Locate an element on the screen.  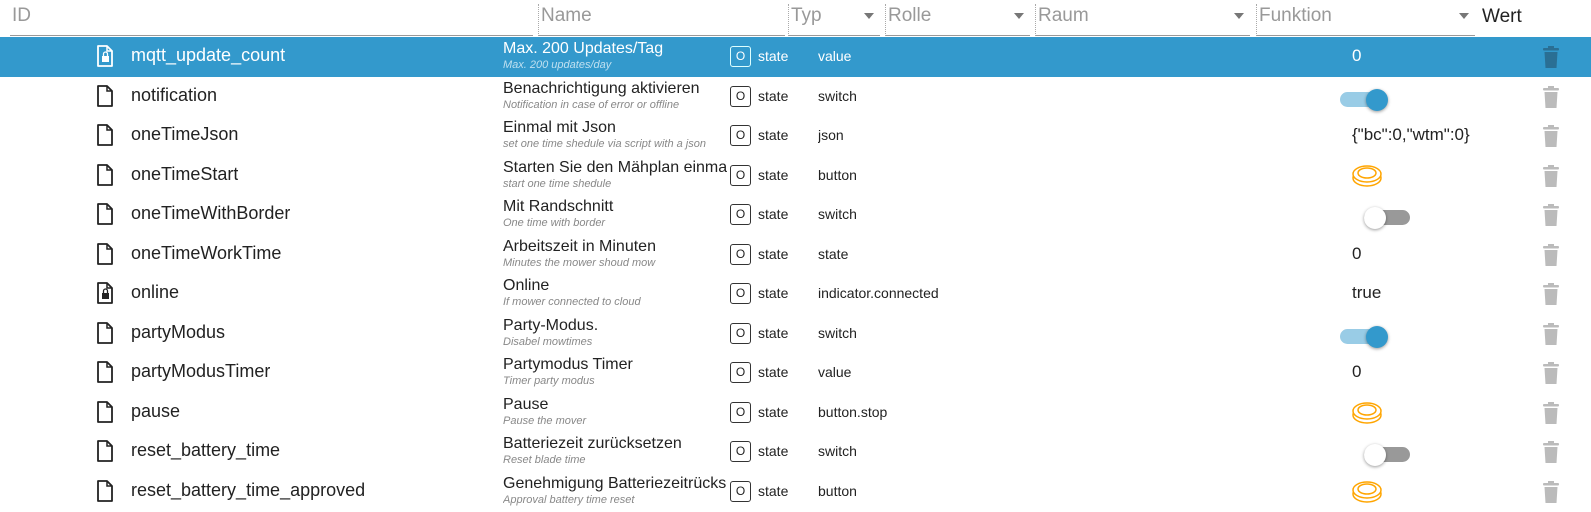
value-text: true is located at coordinates (1366, 293).